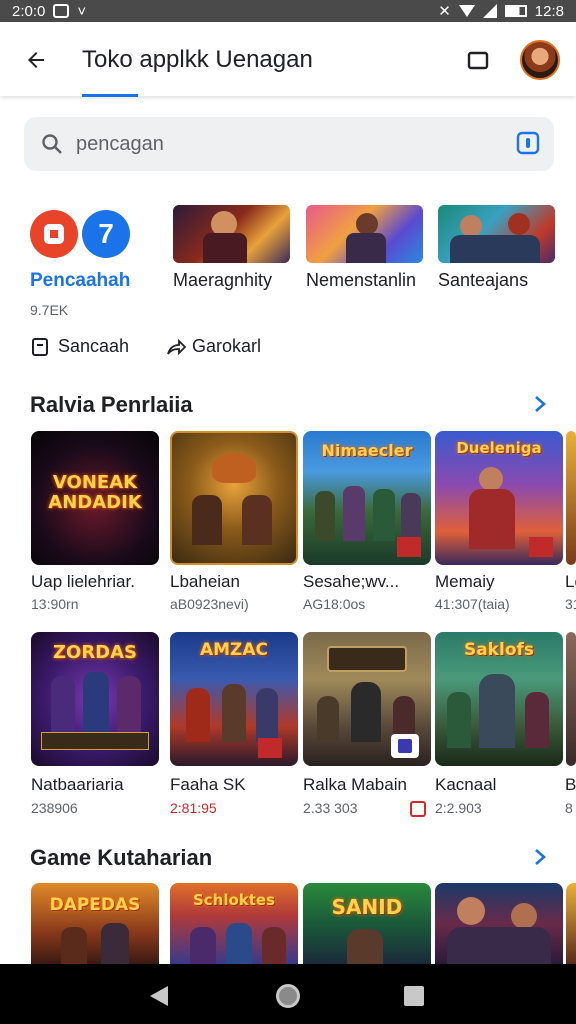  What do you see at coordinates (193, 808) in the screenshot?
I see `game-meta: 2:81:95` at bounding box center [193, 808].